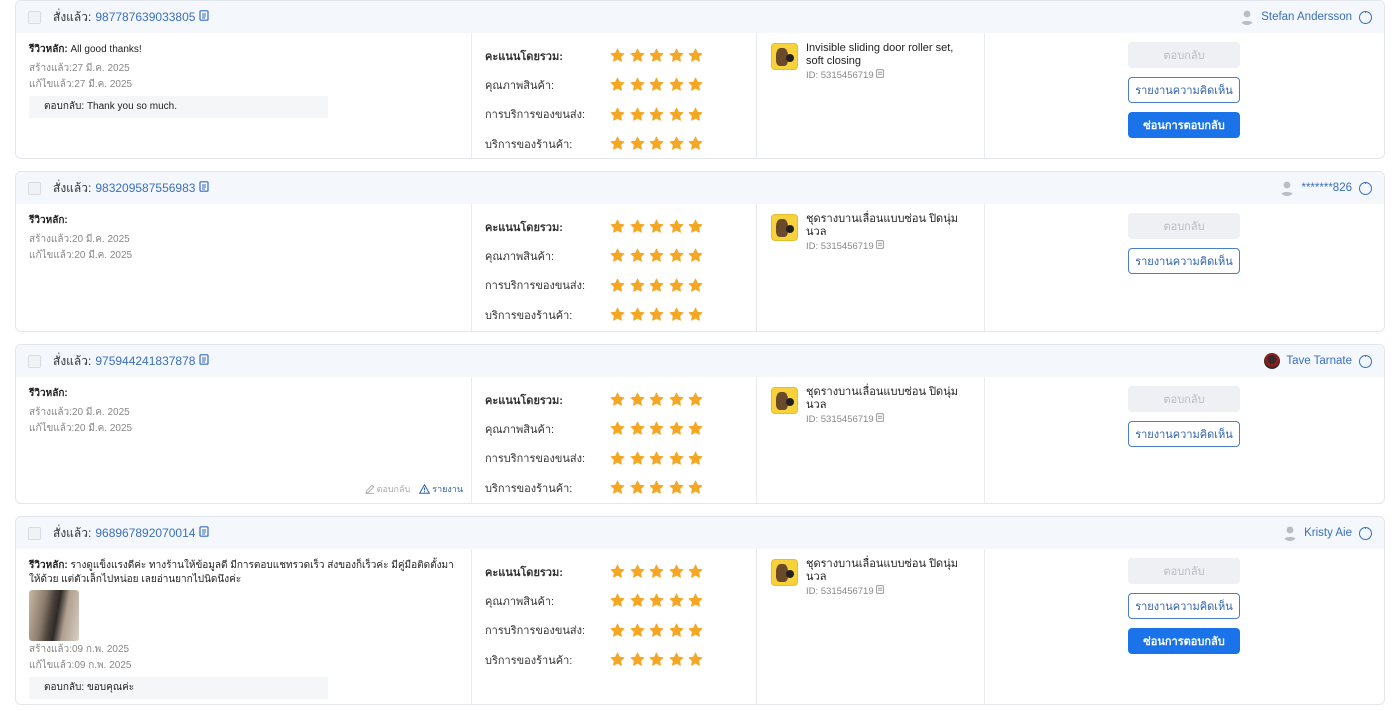 This screenshot has width=1394, height=711. What do you see at coordinates (178, 107) in the screenshot?
I see `seller-reply: ตอบกลับ: Thank you so much.` at bounding box center [178, 107].